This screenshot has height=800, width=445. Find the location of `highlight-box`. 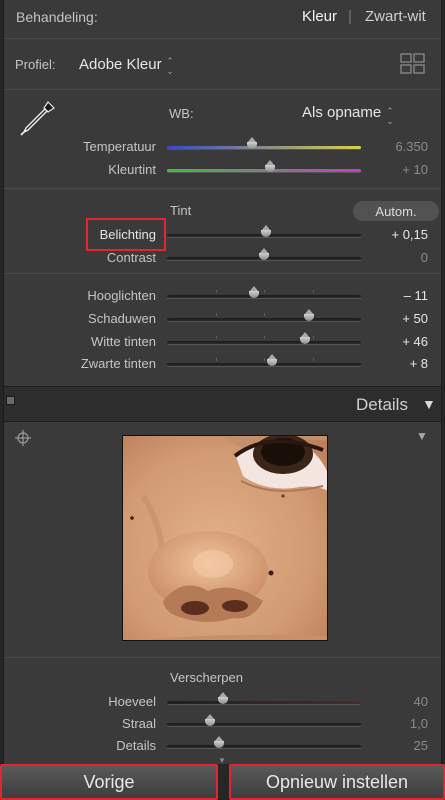

highlight-box is located at coordinates (126, 234).